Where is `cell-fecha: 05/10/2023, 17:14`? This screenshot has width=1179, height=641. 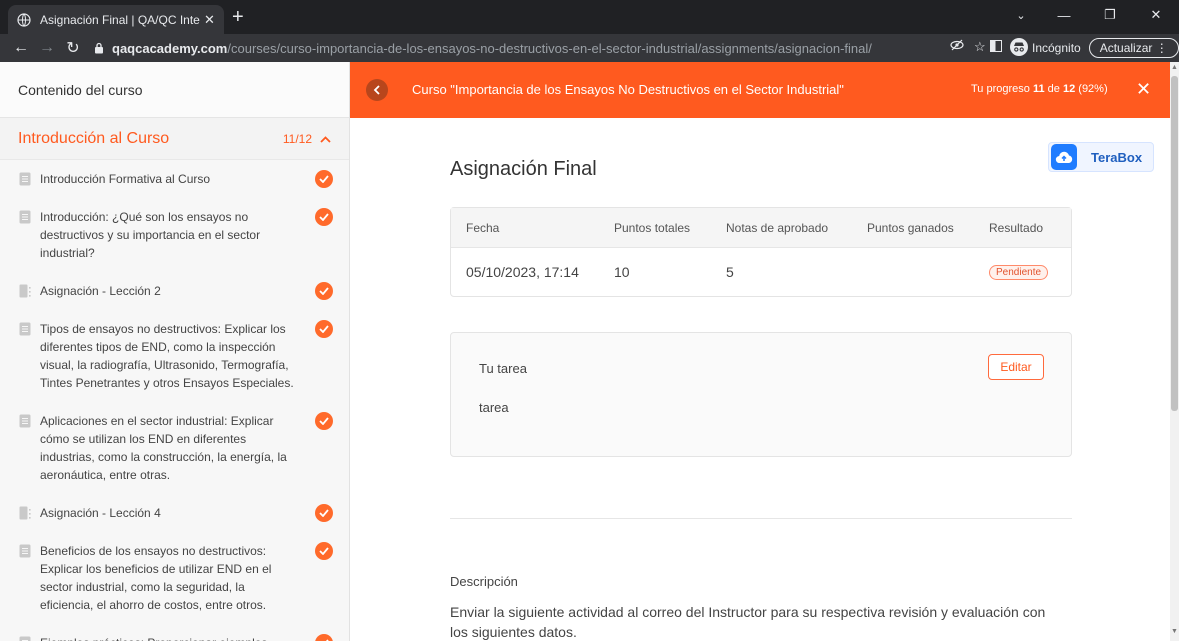
cell-fecha: 05/10/2023, 17:14 is located at coordinates (522, 272).